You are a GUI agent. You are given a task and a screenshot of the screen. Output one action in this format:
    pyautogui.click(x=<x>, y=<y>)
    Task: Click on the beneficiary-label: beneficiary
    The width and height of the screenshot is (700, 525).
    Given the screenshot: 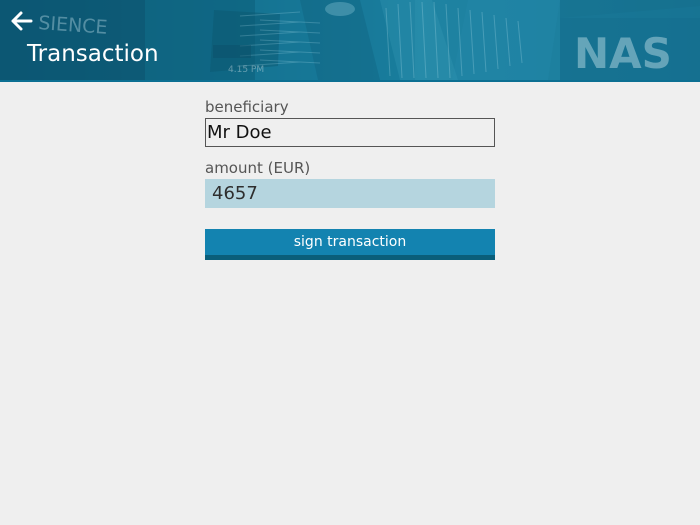 What is the action you would take?
    pyautogui.click(x=247, y=107)
    